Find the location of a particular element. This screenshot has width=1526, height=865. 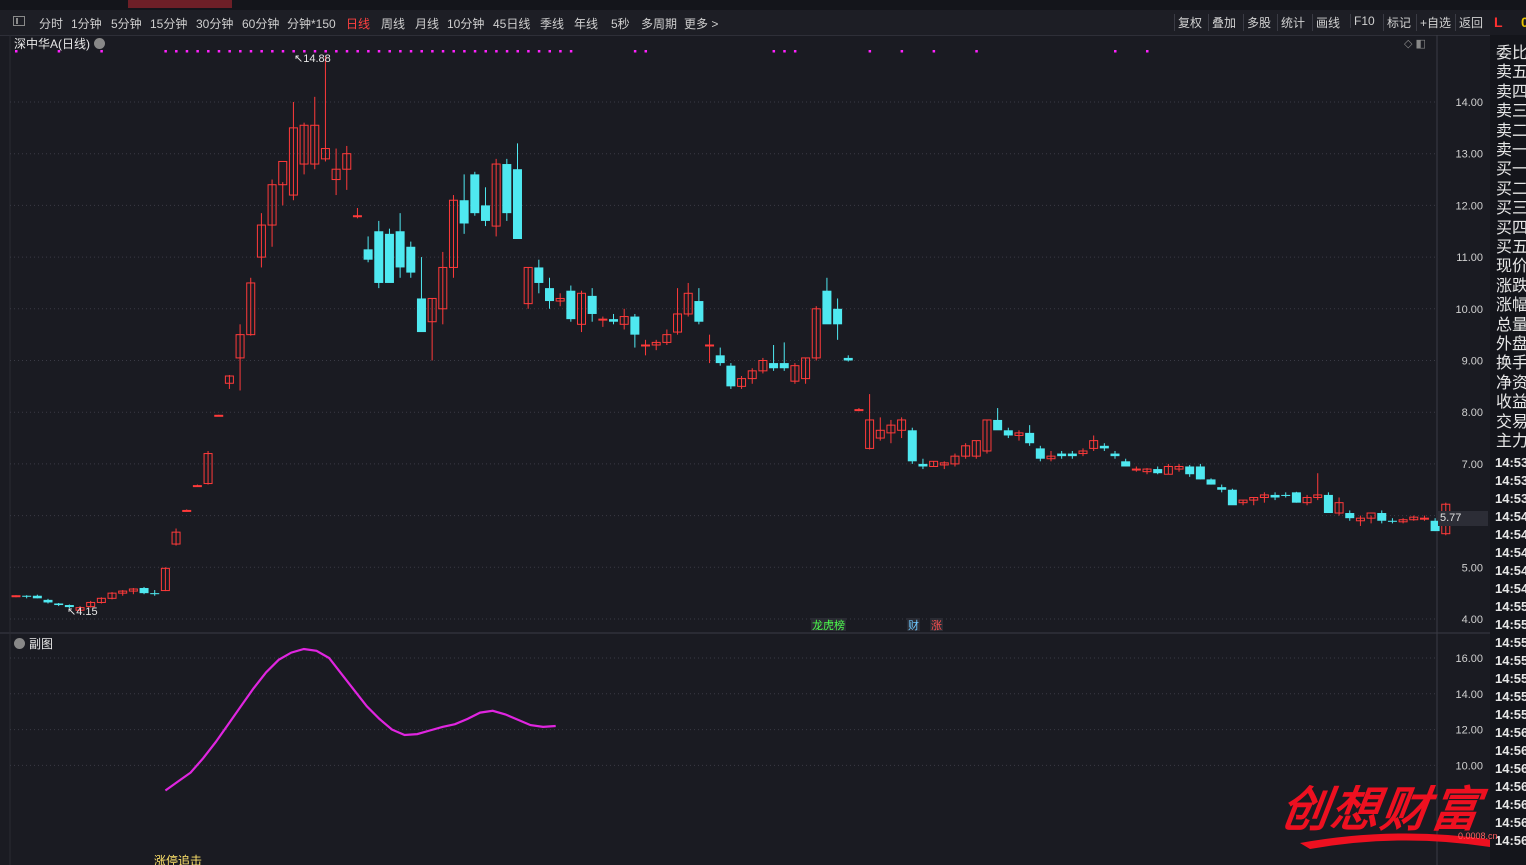

right-tab-0: 0 is located at coordinates (1523, 22).